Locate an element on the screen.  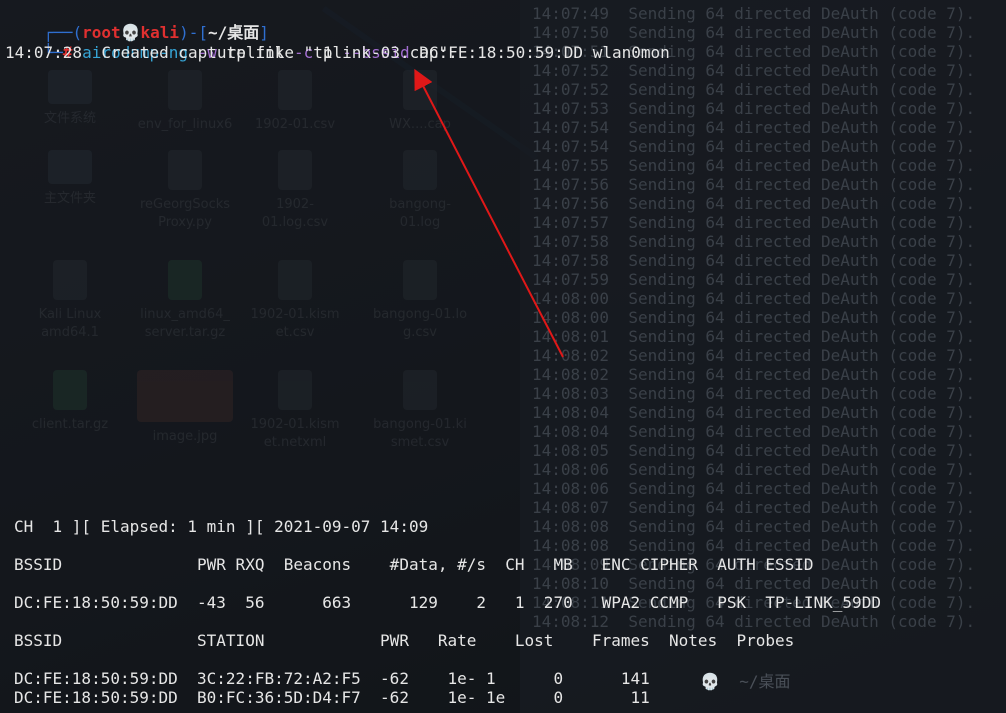
arrow-line is located at coordinates (489, 213).